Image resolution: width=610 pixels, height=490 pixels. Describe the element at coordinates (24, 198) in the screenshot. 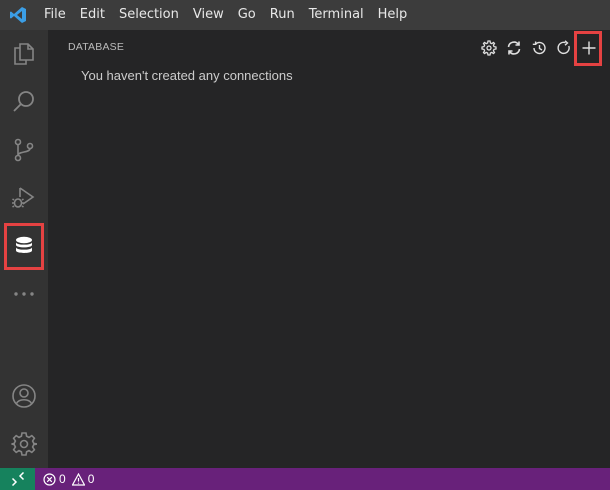

I see `run-debug-icon` at that location.